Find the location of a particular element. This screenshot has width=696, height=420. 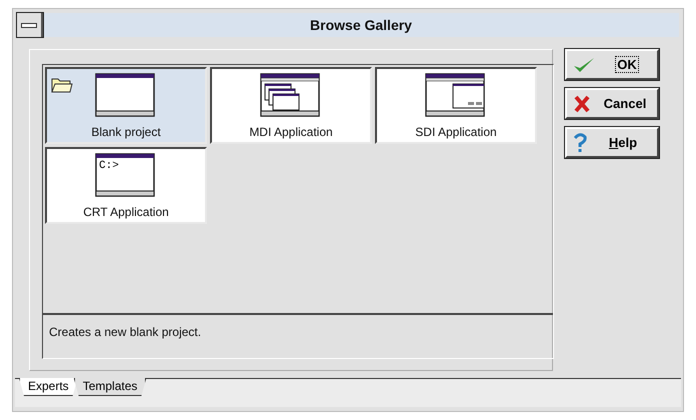

ok-button: OK is located at coordinates (612, 64).